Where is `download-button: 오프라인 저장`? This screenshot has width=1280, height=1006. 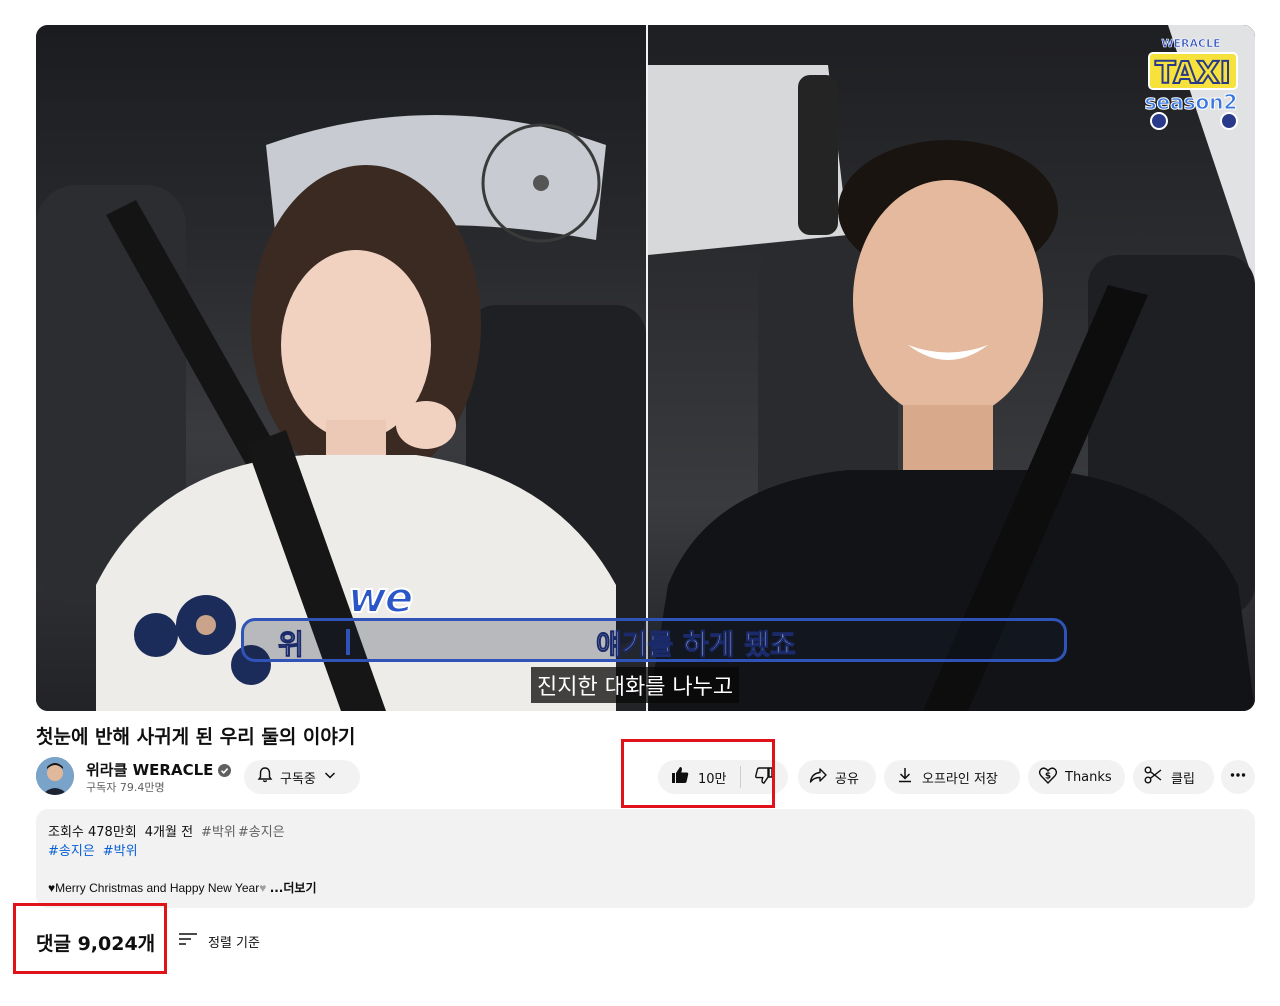
download-button: 오프라인 저장 is located at coordinates (952, 777).